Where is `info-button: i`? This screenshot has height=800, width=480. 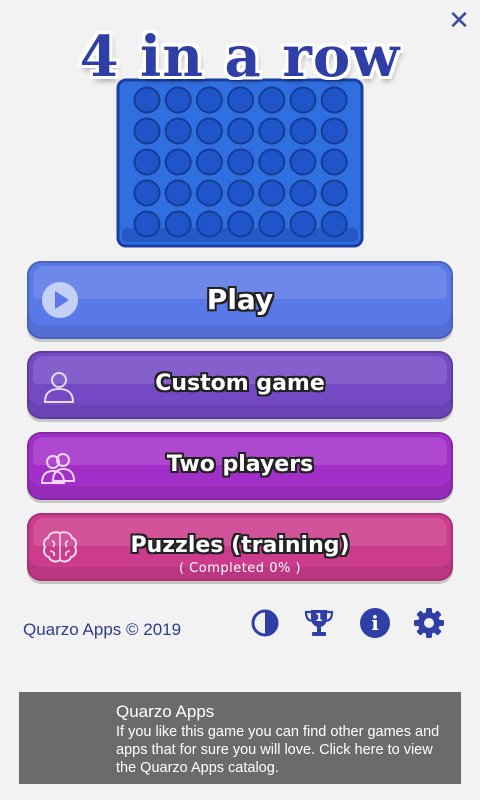
info-button: i is located at coordinates (375, 623).